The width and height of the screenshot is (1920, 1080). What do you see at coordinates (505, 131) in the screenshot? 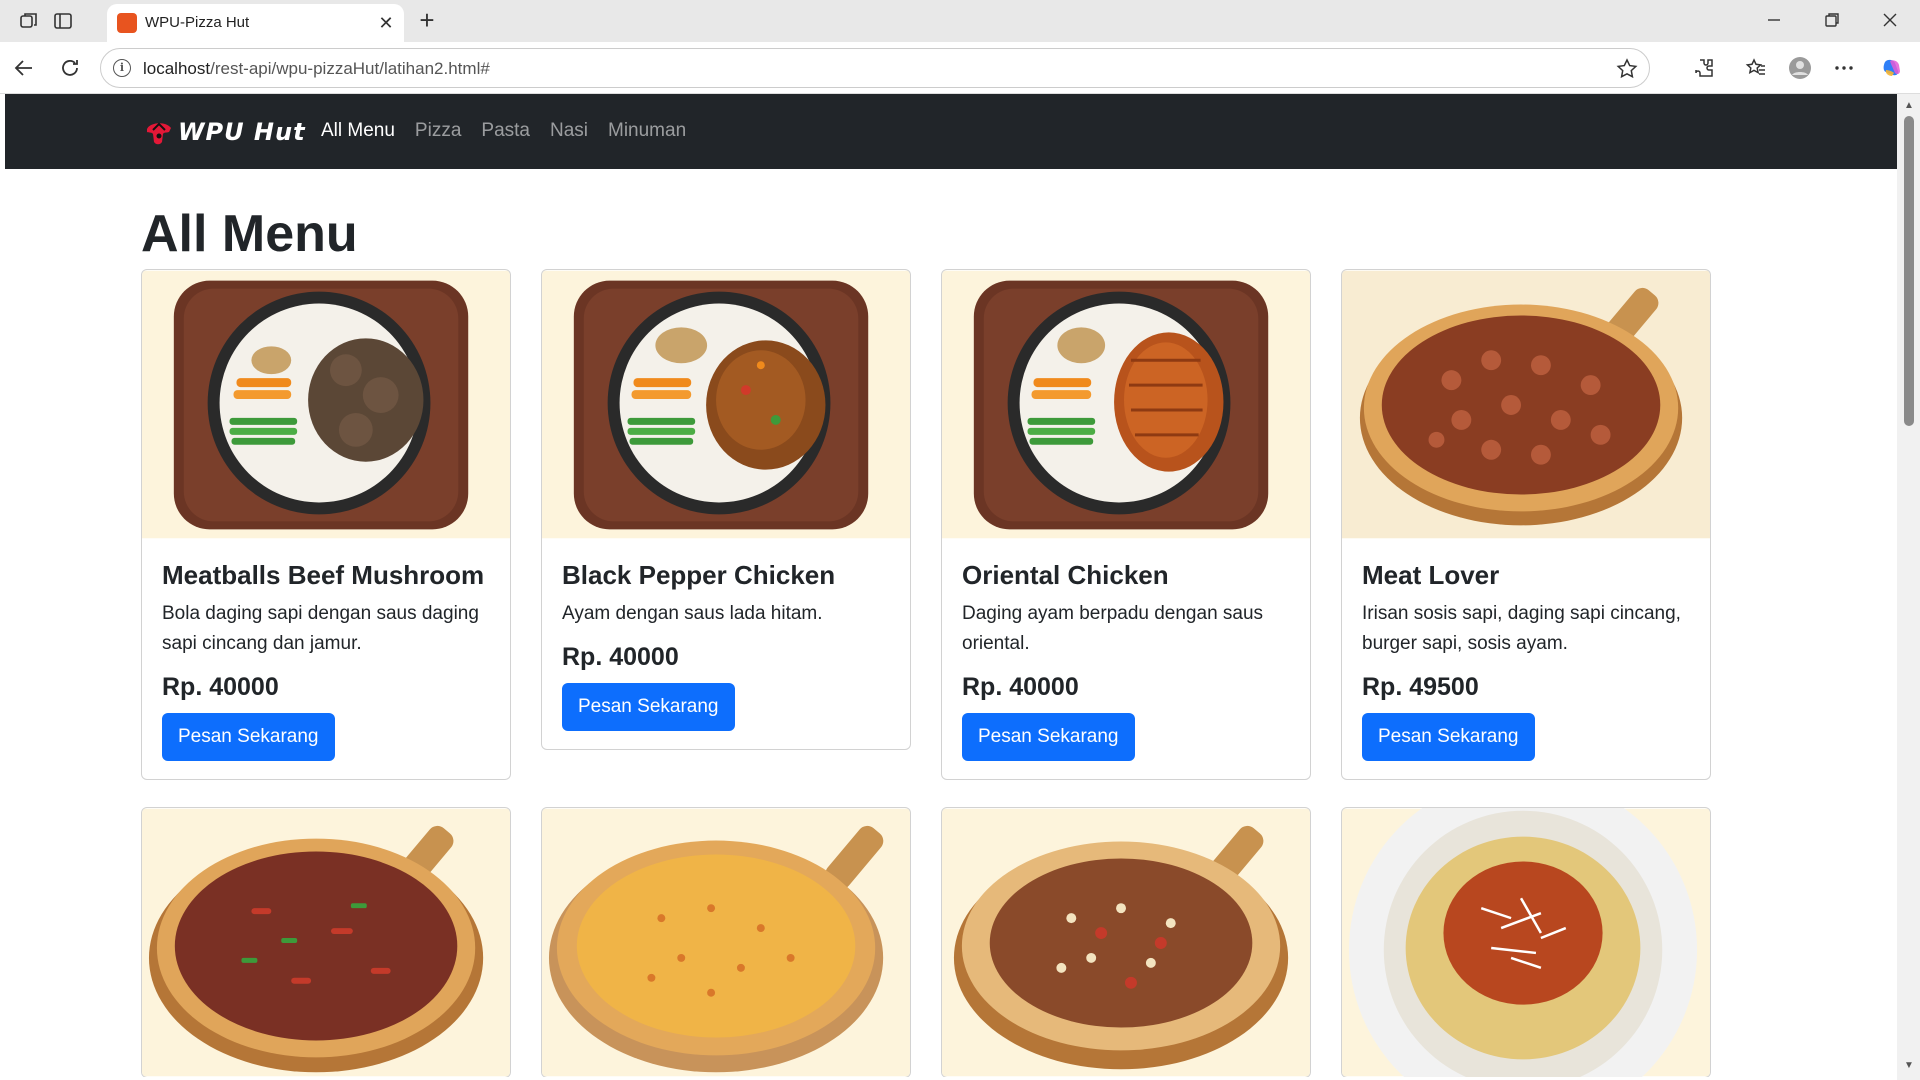
I see `nav-link-pasta: Pasta` at bounding box center [505, 131].